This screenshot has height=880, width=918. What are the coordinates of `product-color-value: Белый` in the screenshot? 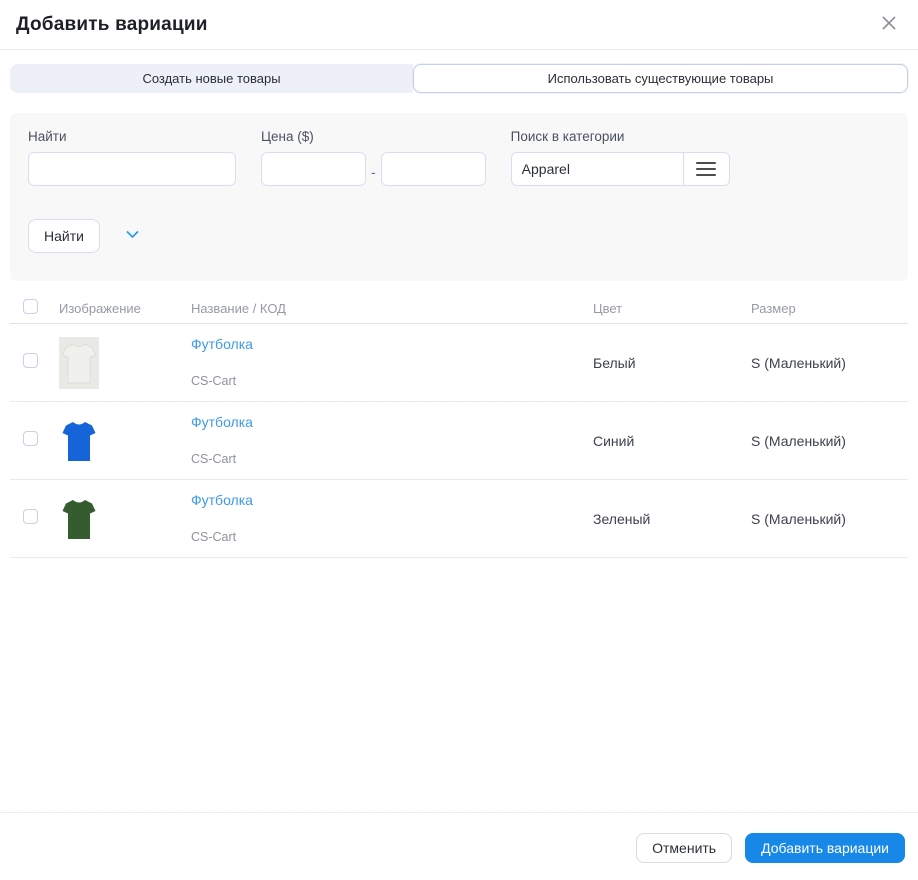 It's located at (614, 362).